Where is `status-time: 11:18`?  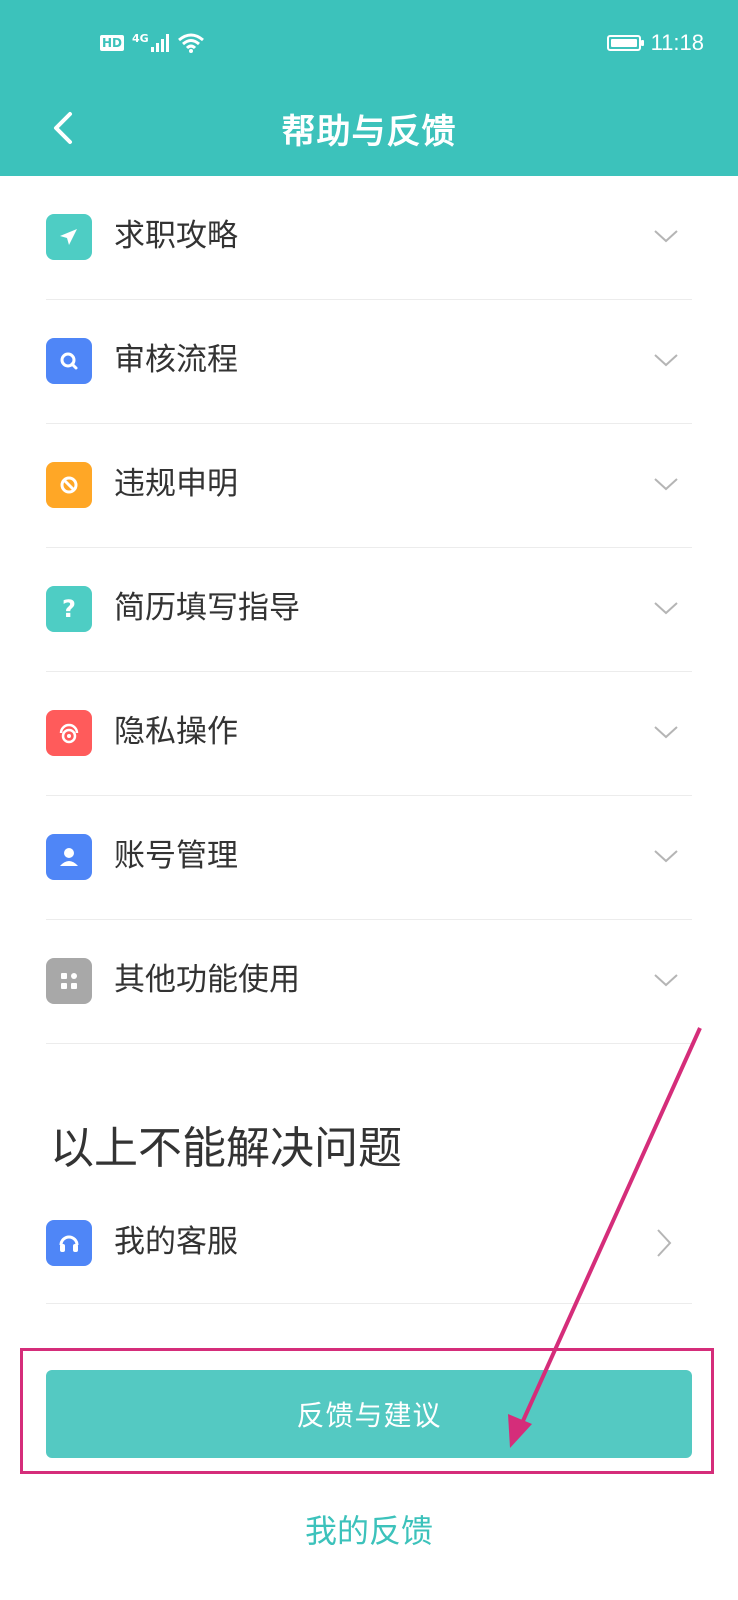
status-time: 11:18 is located at coordinates (677, 42).